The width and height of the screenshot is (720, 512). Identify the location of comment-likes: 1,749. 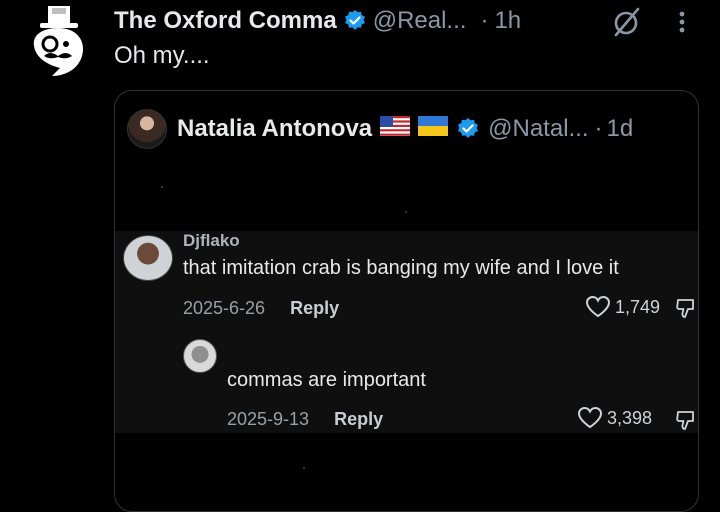
(622, 307).